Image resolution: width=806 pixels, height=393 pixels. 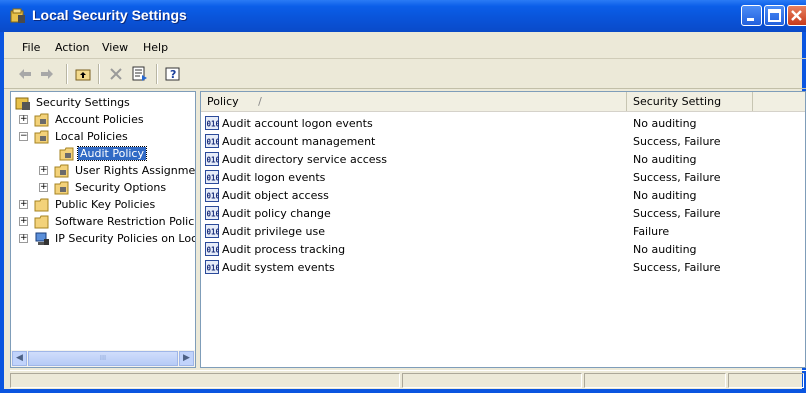 I want to click on table-row: 010 Audit privilege use Failure, so click(x=503, y=231).